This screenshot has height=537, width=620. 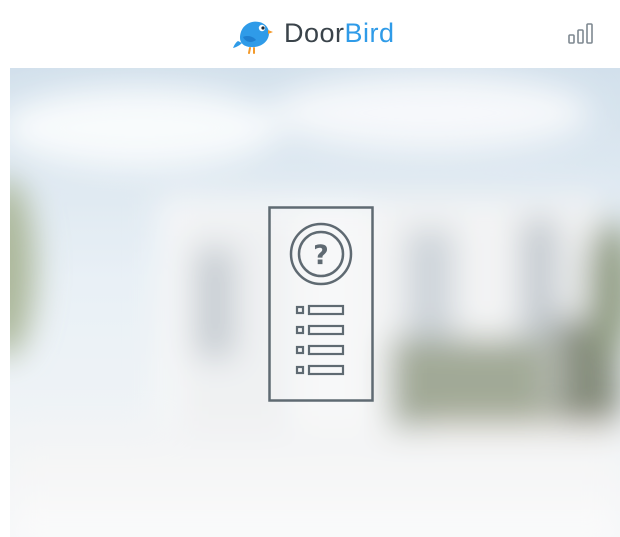 I want to click on brand-wordmark: DoorBird, so click(x=339, y=33).